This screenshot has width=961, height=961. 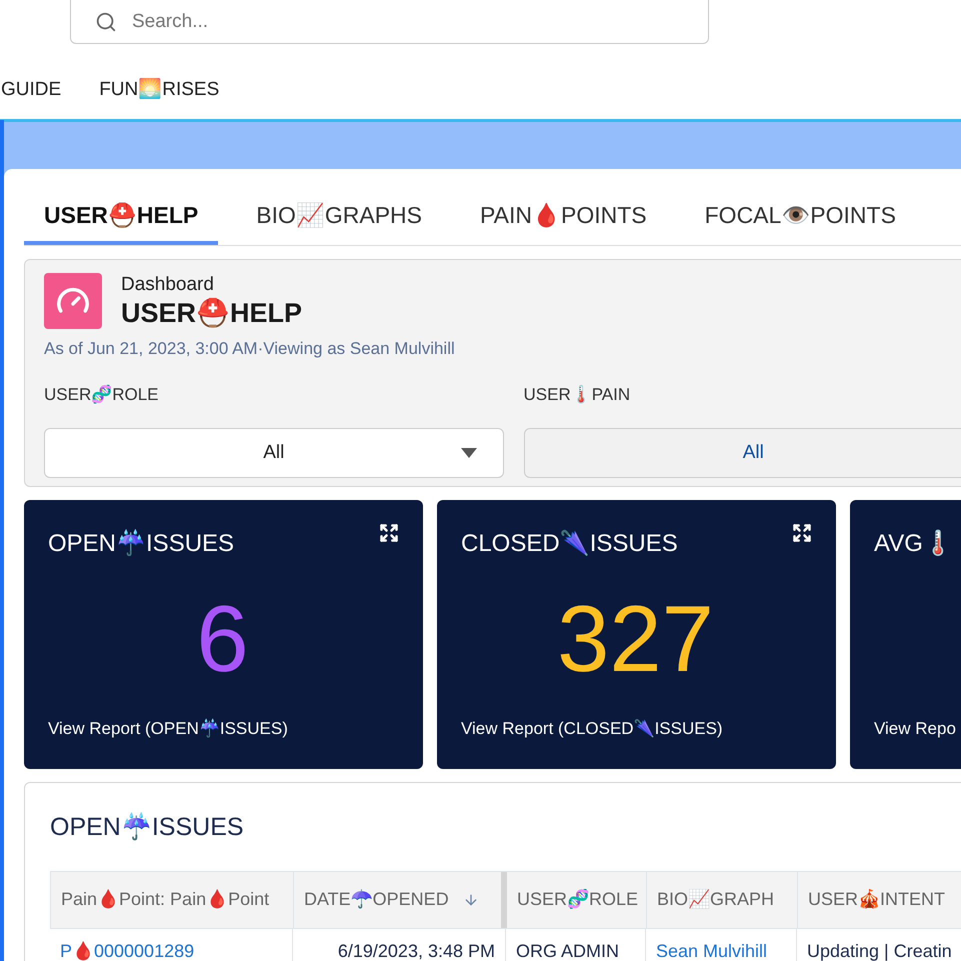 I want to click on view-report-link: View Repo, so click(x=915, y=728).